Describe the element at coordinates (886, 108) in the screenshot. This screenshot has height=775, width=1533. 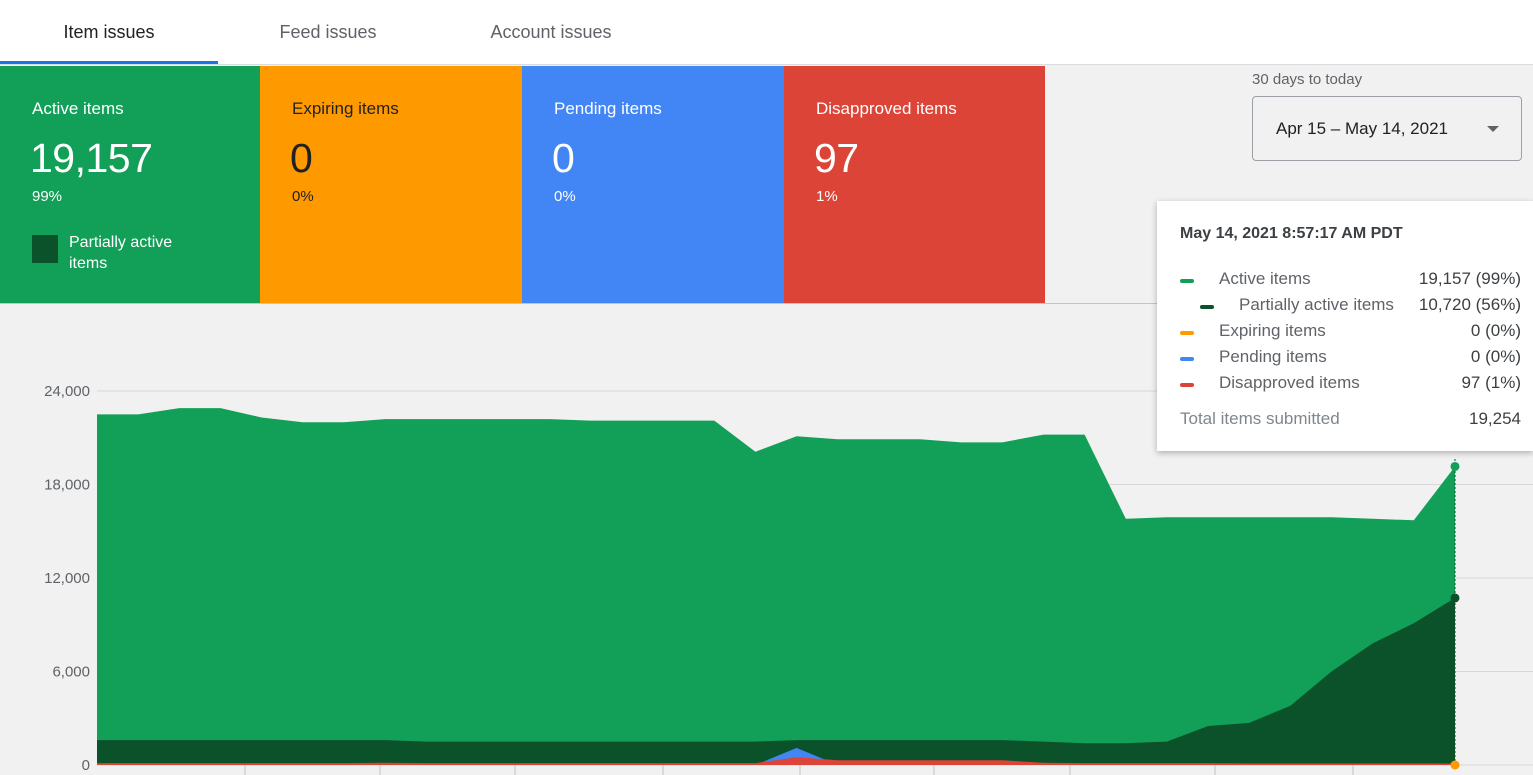
I see `disapproved-items-label: Disapproved items` at that location.